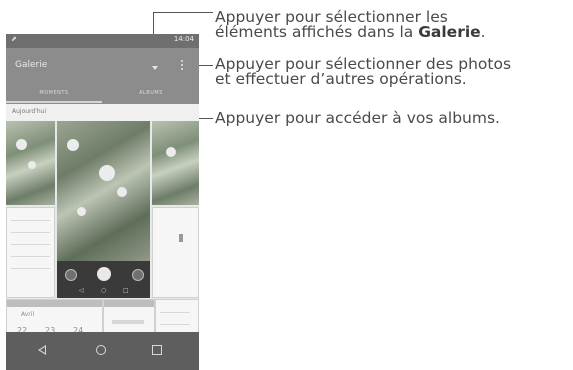  What do you see at coordinates (126, 290) in the screenshot?
I see `mini-recent-icon: □` at bounding box center [126, 290].